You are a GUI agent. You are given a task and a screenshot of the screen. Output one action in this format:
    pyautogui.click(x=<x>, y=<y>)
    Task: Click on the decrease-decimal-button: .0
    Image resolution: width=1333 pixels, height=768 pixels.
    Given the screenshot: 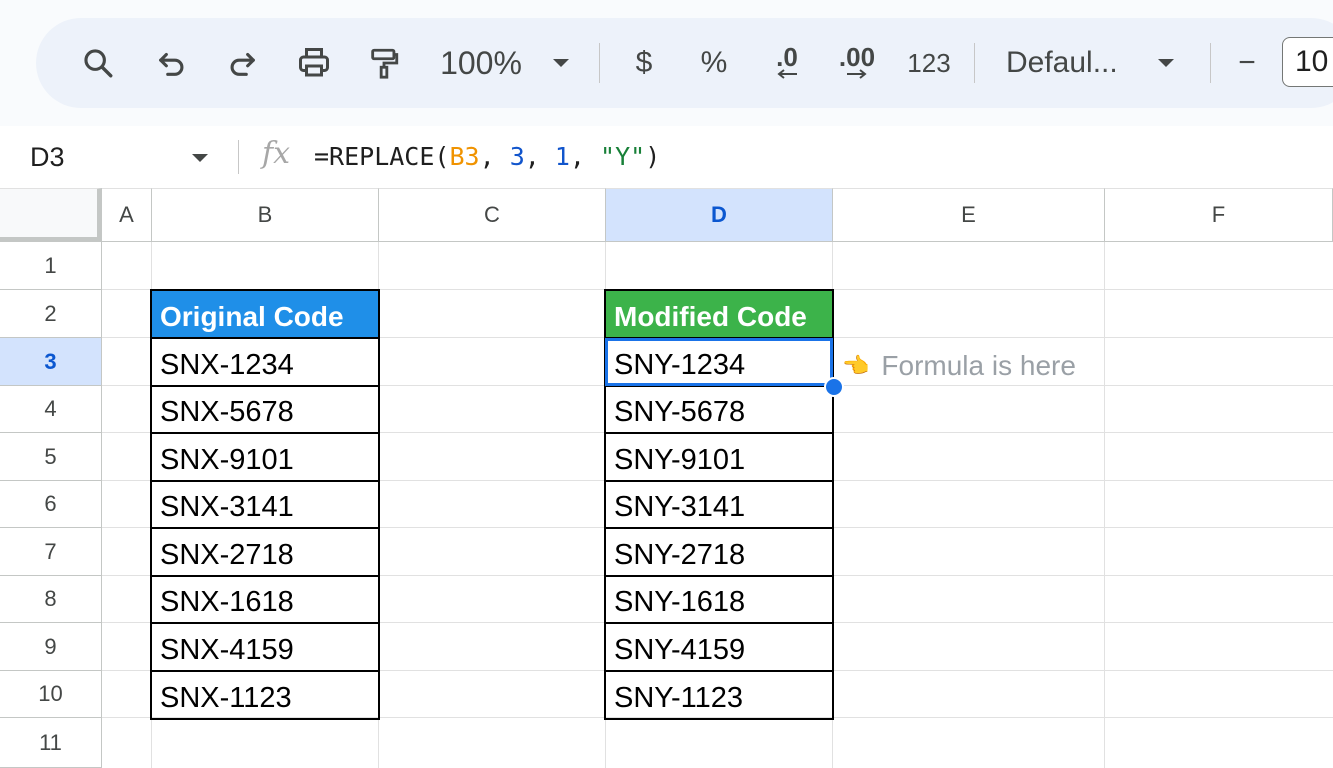 What is the action you would take?
    pyautogui.click(x=787, y=63)
    